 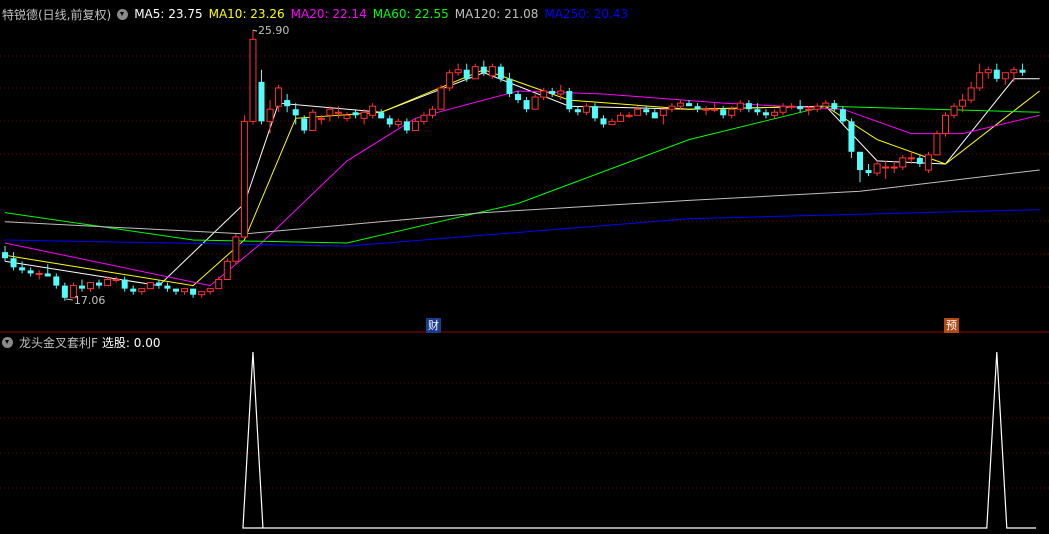 What do you see at coordinates (123, 14) in the screenshot?
I see `chart-settings-icon` at bounding box center [123, 14].